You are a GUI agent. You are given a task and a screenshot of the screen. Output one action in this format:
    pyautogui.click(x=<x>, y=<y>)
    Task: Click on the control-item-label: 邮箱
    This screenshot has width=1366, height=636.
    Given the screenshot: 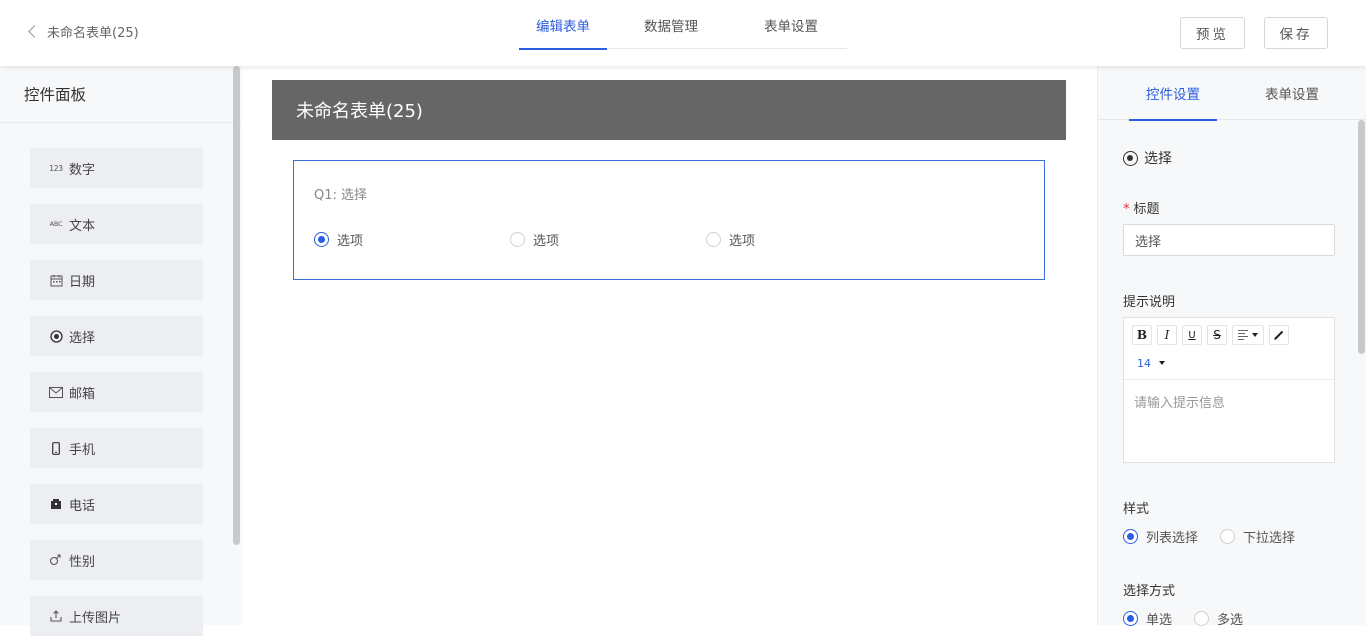 What is the action you would take?
    pyautogui.click(x=82, y=394)
    